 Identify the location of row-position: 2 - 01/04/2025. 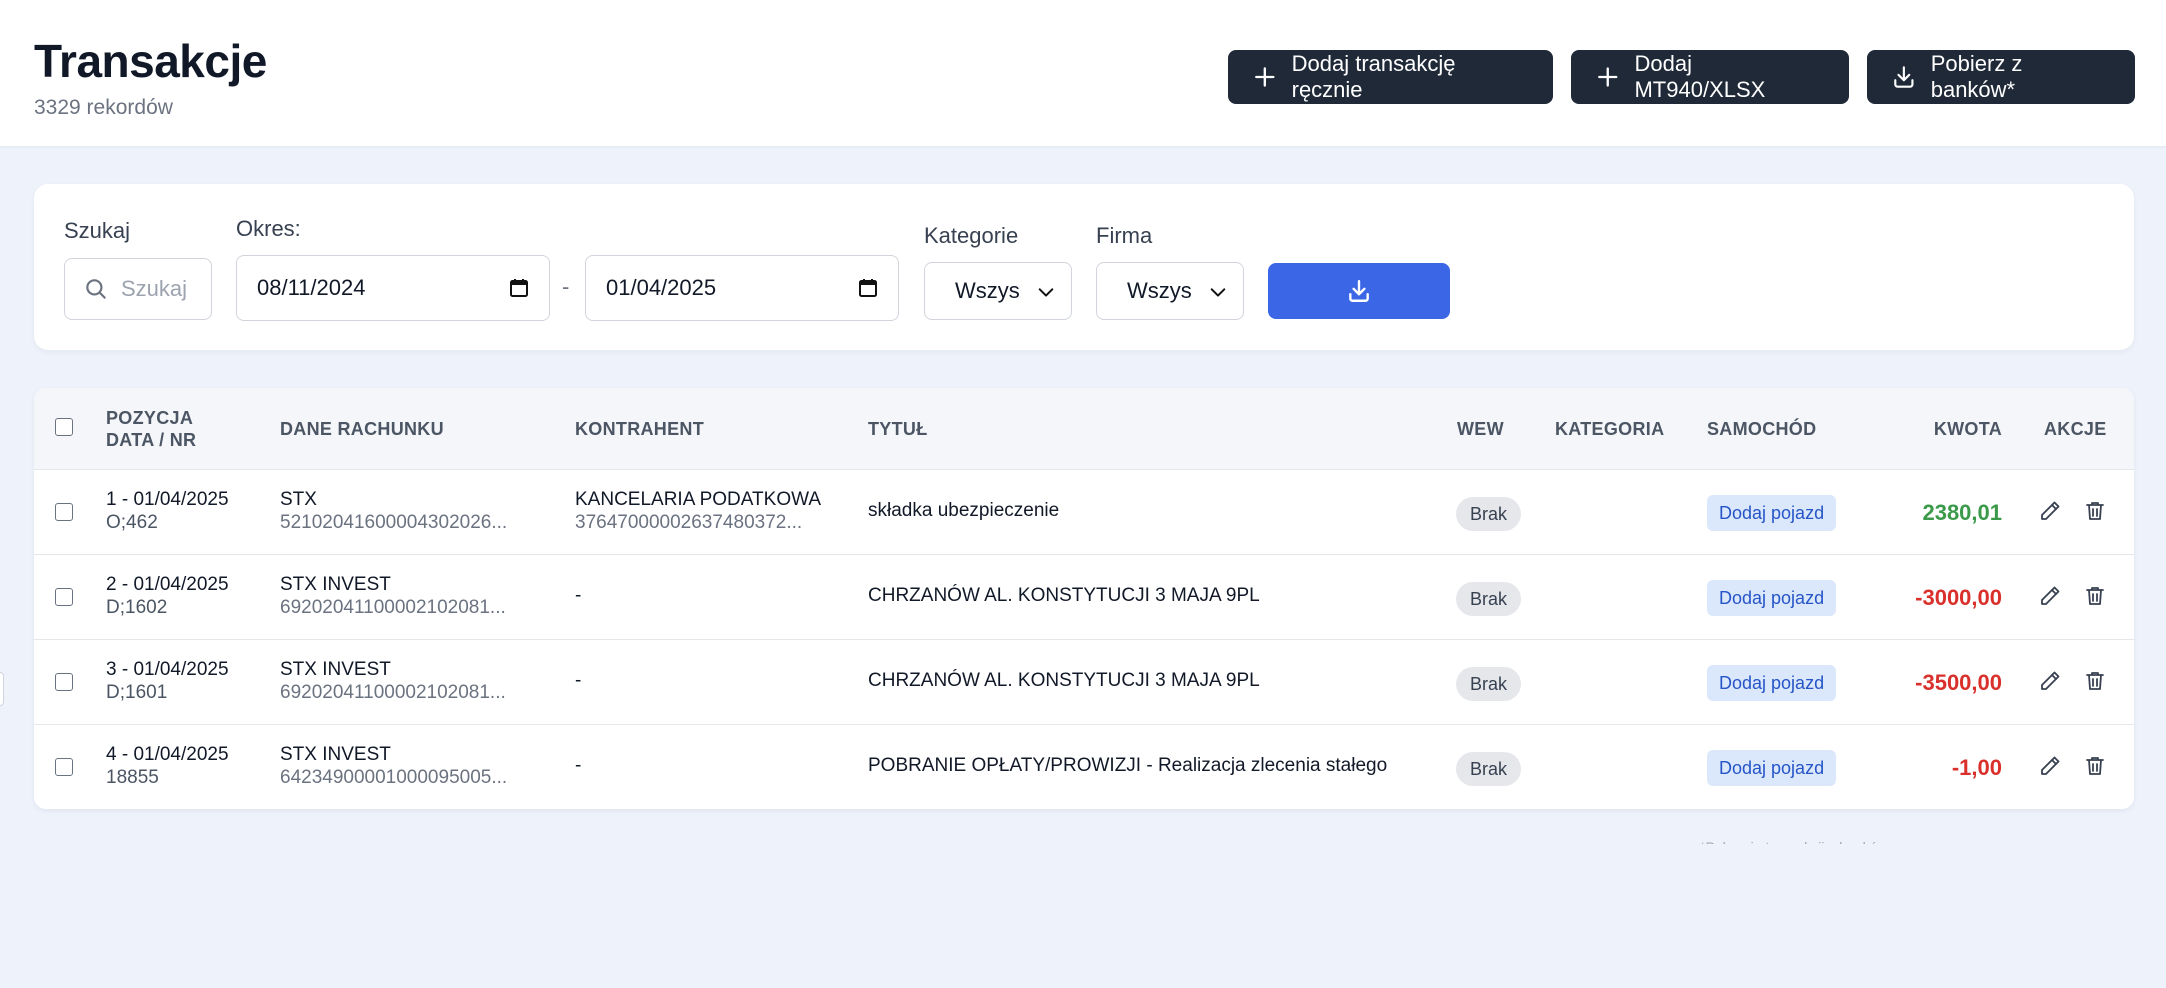
(167, 584).